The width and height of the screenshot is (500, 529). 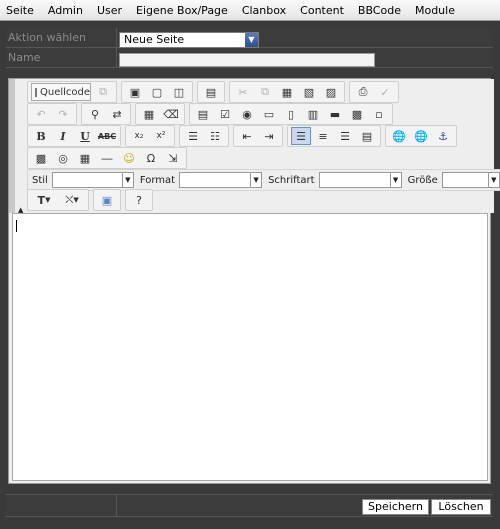 I want to click on menu-item-user: User, so click(x=109, y=10).